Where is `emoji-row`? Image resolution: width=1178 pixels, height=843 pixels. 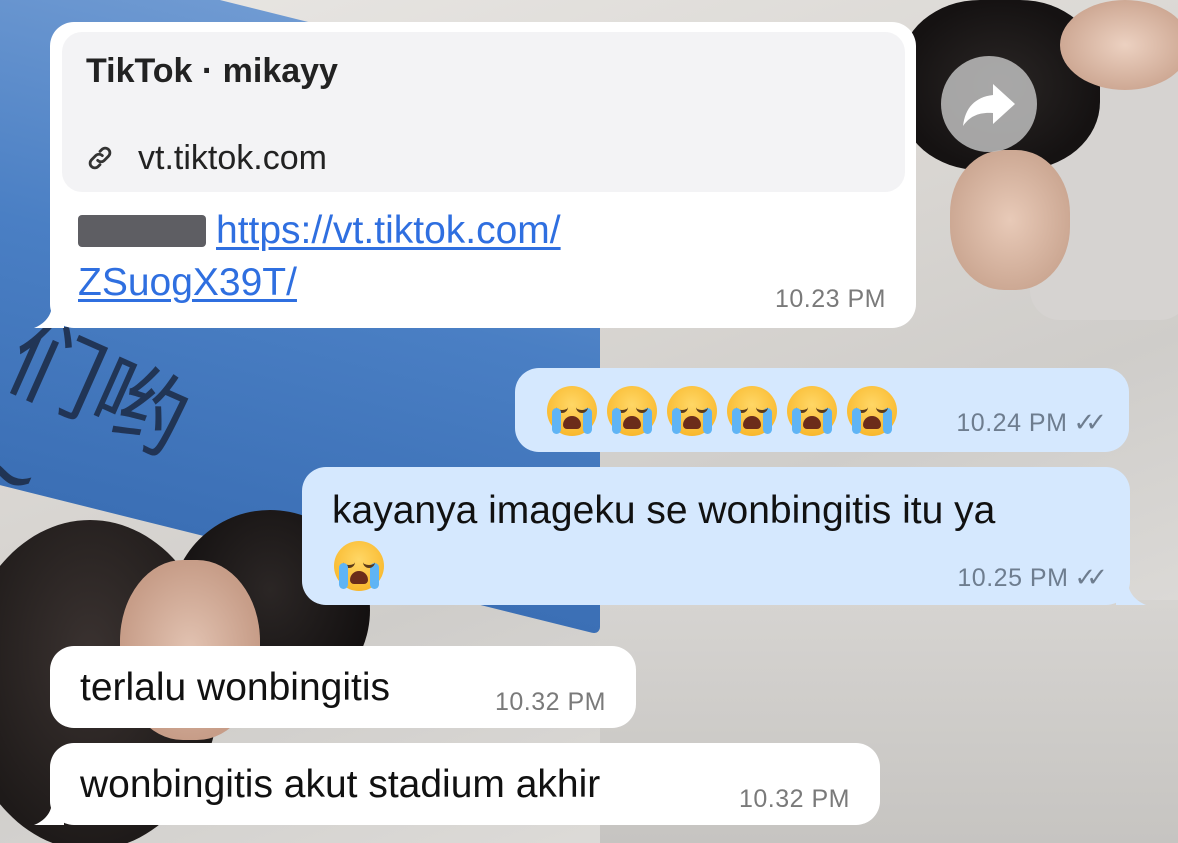 emoji-row is located at coordinates (727, 411).